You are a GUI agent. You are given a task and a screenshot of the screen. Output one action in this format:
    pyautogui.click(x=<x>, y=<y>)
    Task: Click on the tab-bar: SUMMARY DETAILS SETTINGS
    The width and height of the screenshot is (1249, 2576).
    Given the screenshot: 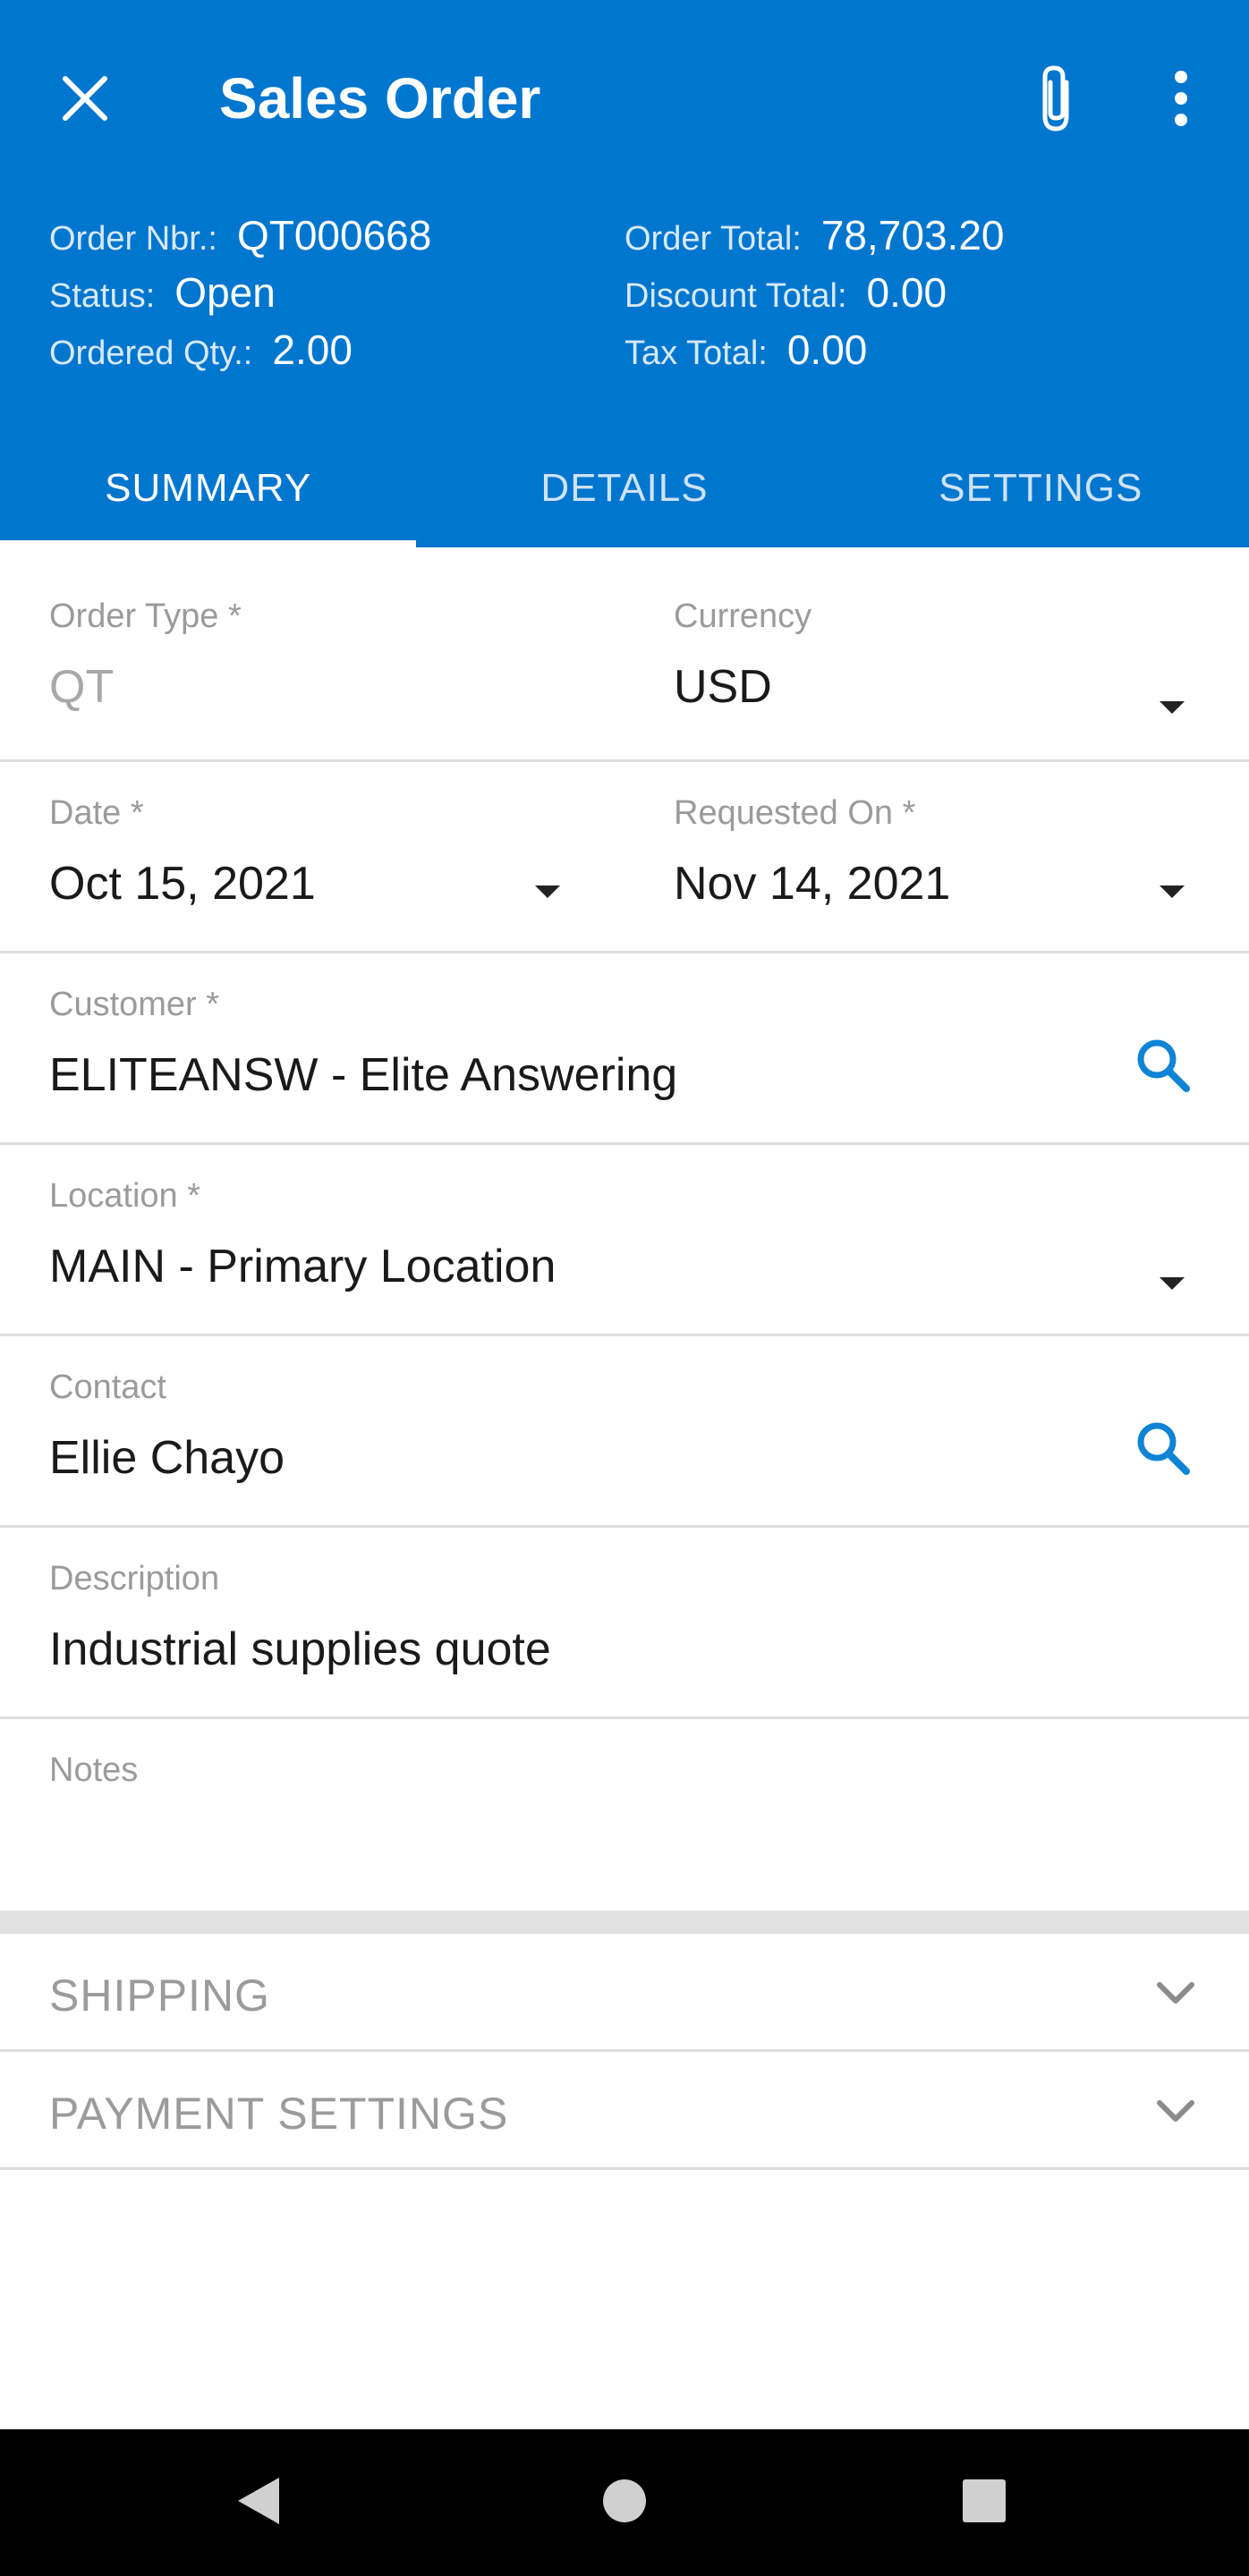 What is the action you would take?
    pyautogui.click(x=624, y=488)
    